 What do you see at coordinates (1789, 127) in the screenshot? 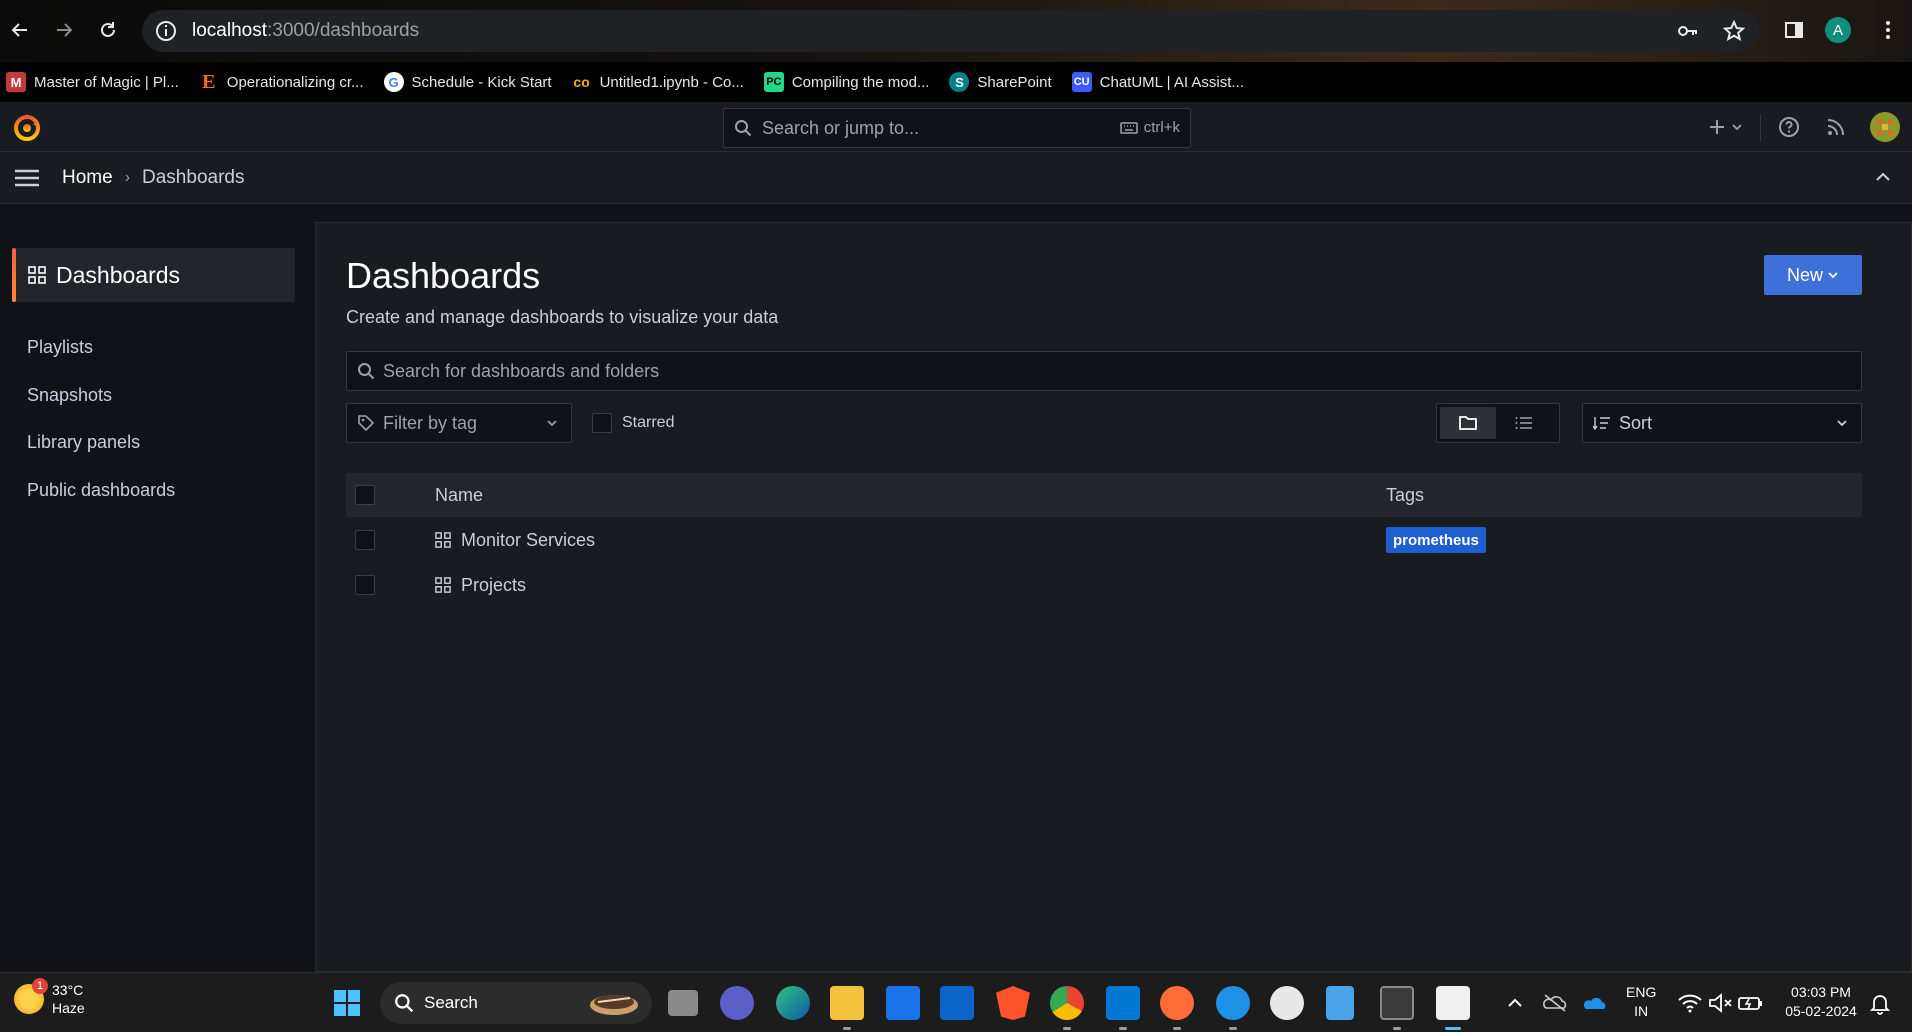
I see `help-icon` at bounding box center [1789, 127].